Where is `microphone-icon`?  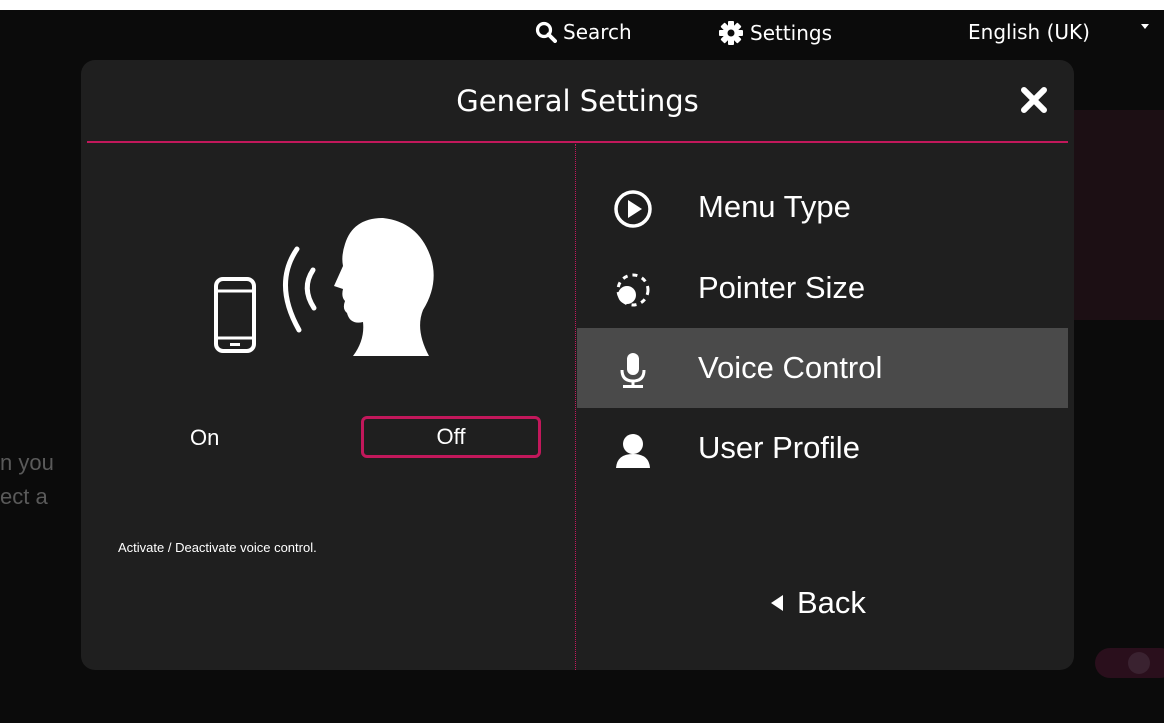
microphone-icon is located at coordinates (633, 370).